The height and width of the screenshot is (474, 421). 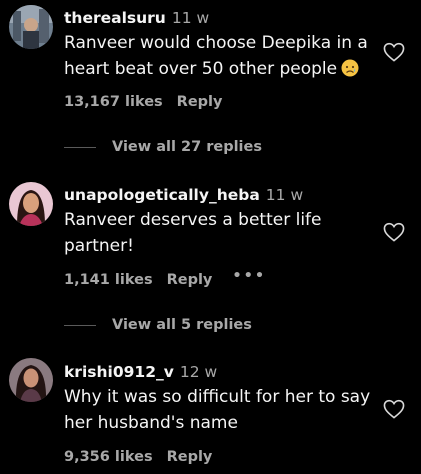 I want to click on more-options-icon: •••, so click(x=249, y=276).